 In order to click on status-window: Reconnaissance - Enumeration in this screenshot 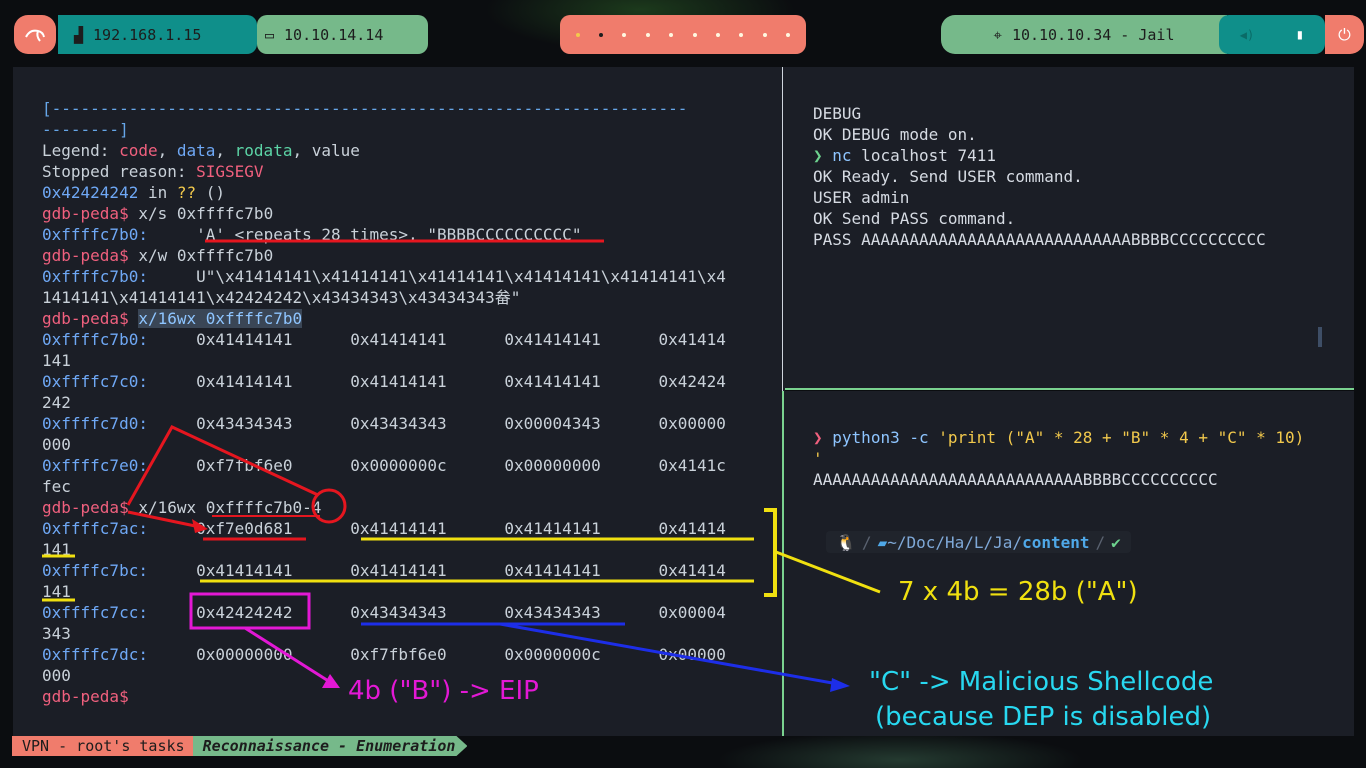, I will do `click(330, 746)`.